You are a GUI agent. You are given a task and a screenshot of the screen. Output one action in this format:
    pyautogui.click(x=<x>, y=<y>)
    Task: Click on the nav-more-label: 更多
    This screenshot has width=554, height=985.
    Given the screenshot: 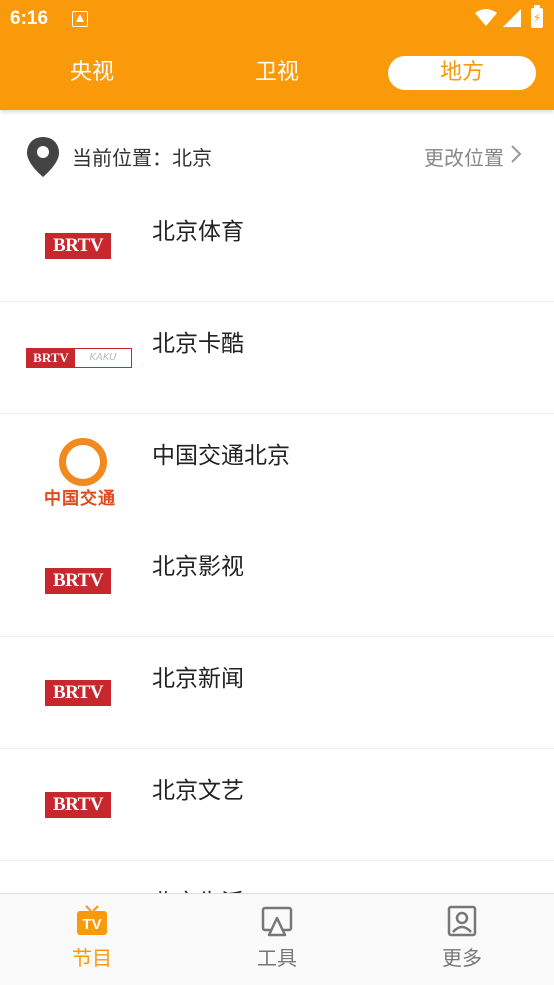 What is the action you would take?
    pyautogui.click(x=462, y=958)
    